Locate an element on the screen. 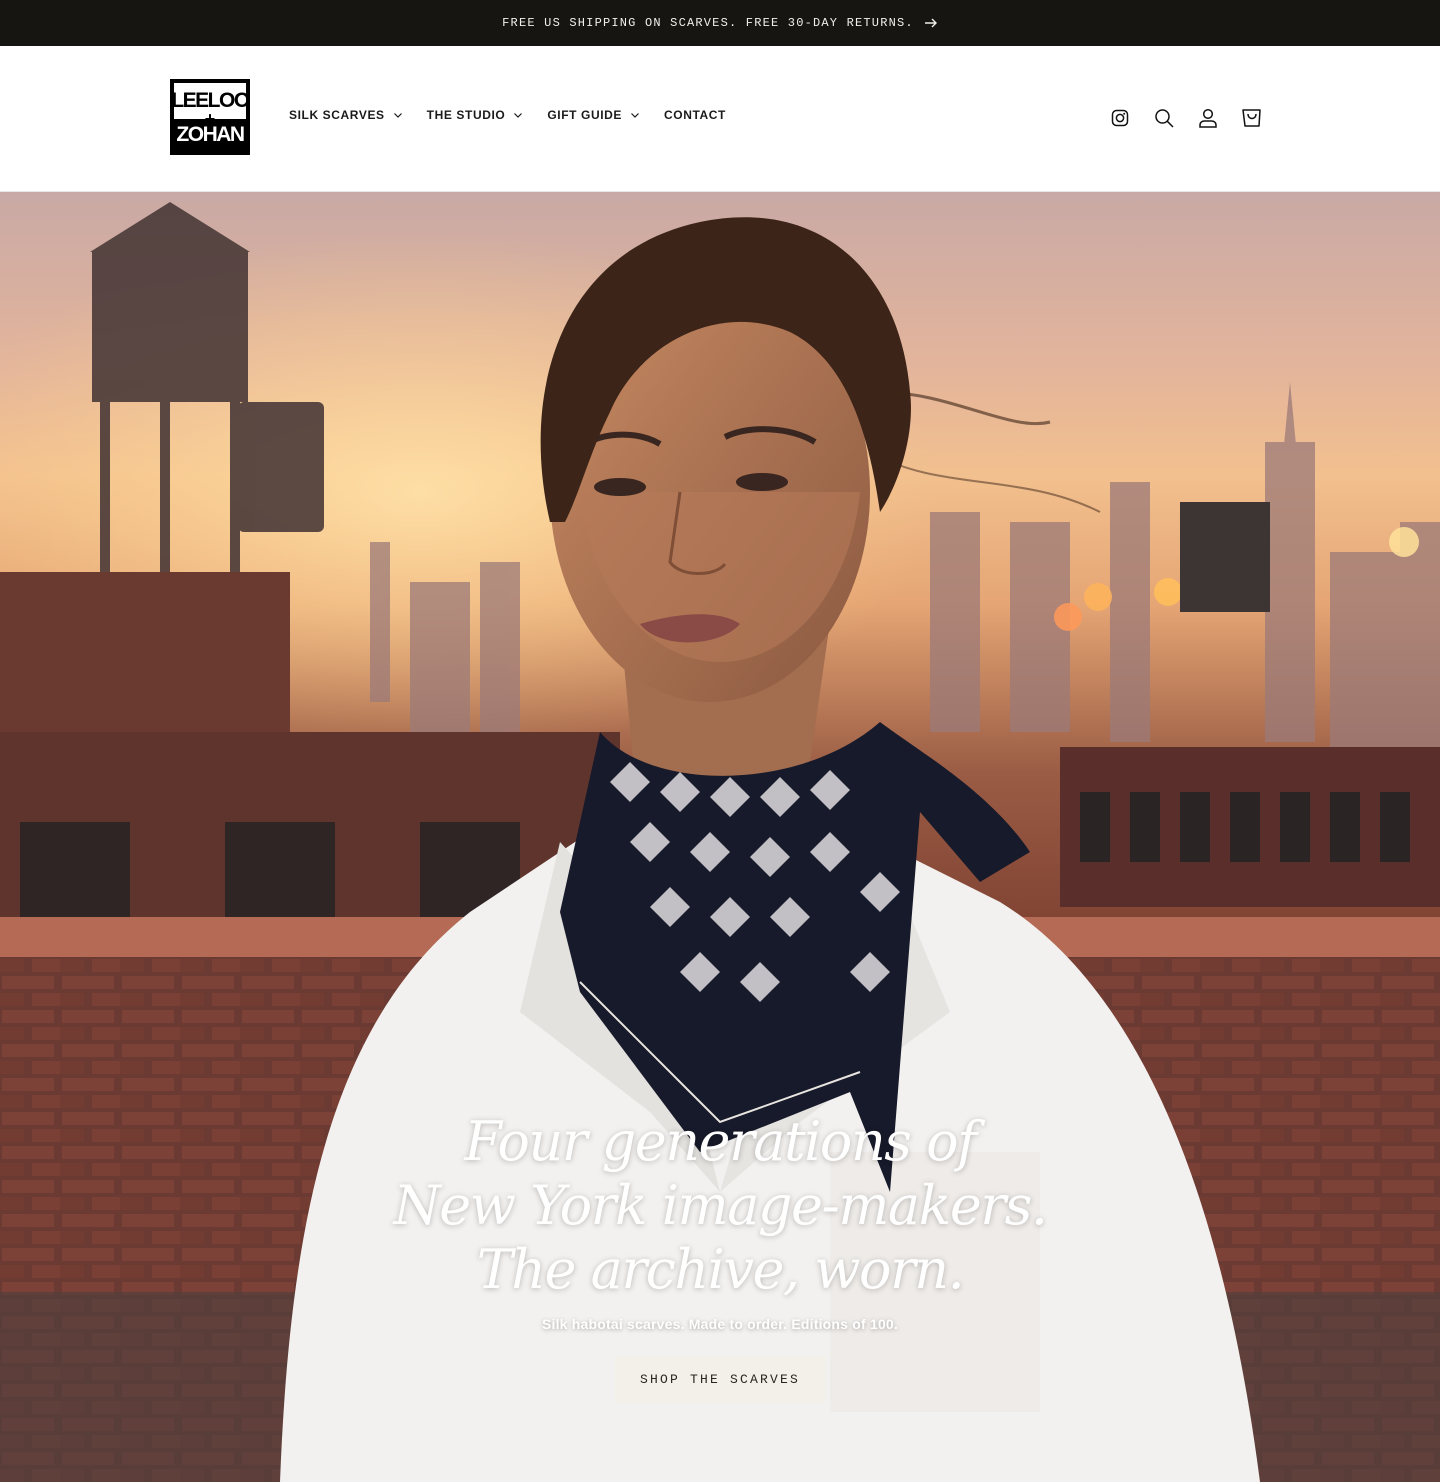 Image resolution: width=1440 pixels, height=1482 pixels. shop-the-scarves-button: SHOP THE SCARVES is located at coordinates (720, 1379).